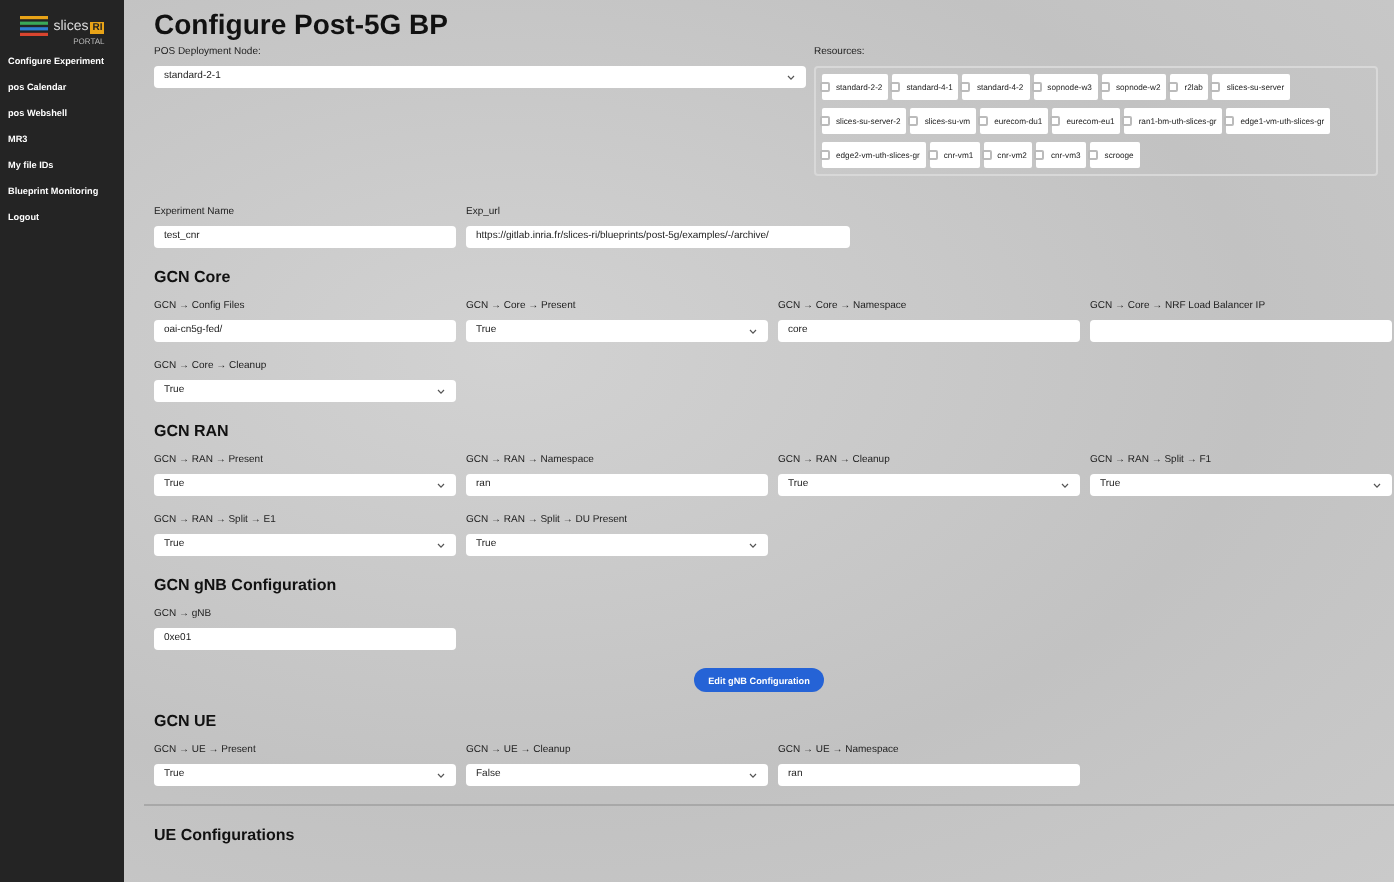 Image resolution: width=1394 pixels, height=882 pixels. Describe the element at coordinates (302, 24) in the screenshot. I see `page-title: Configure Post-5G BP` at that location.